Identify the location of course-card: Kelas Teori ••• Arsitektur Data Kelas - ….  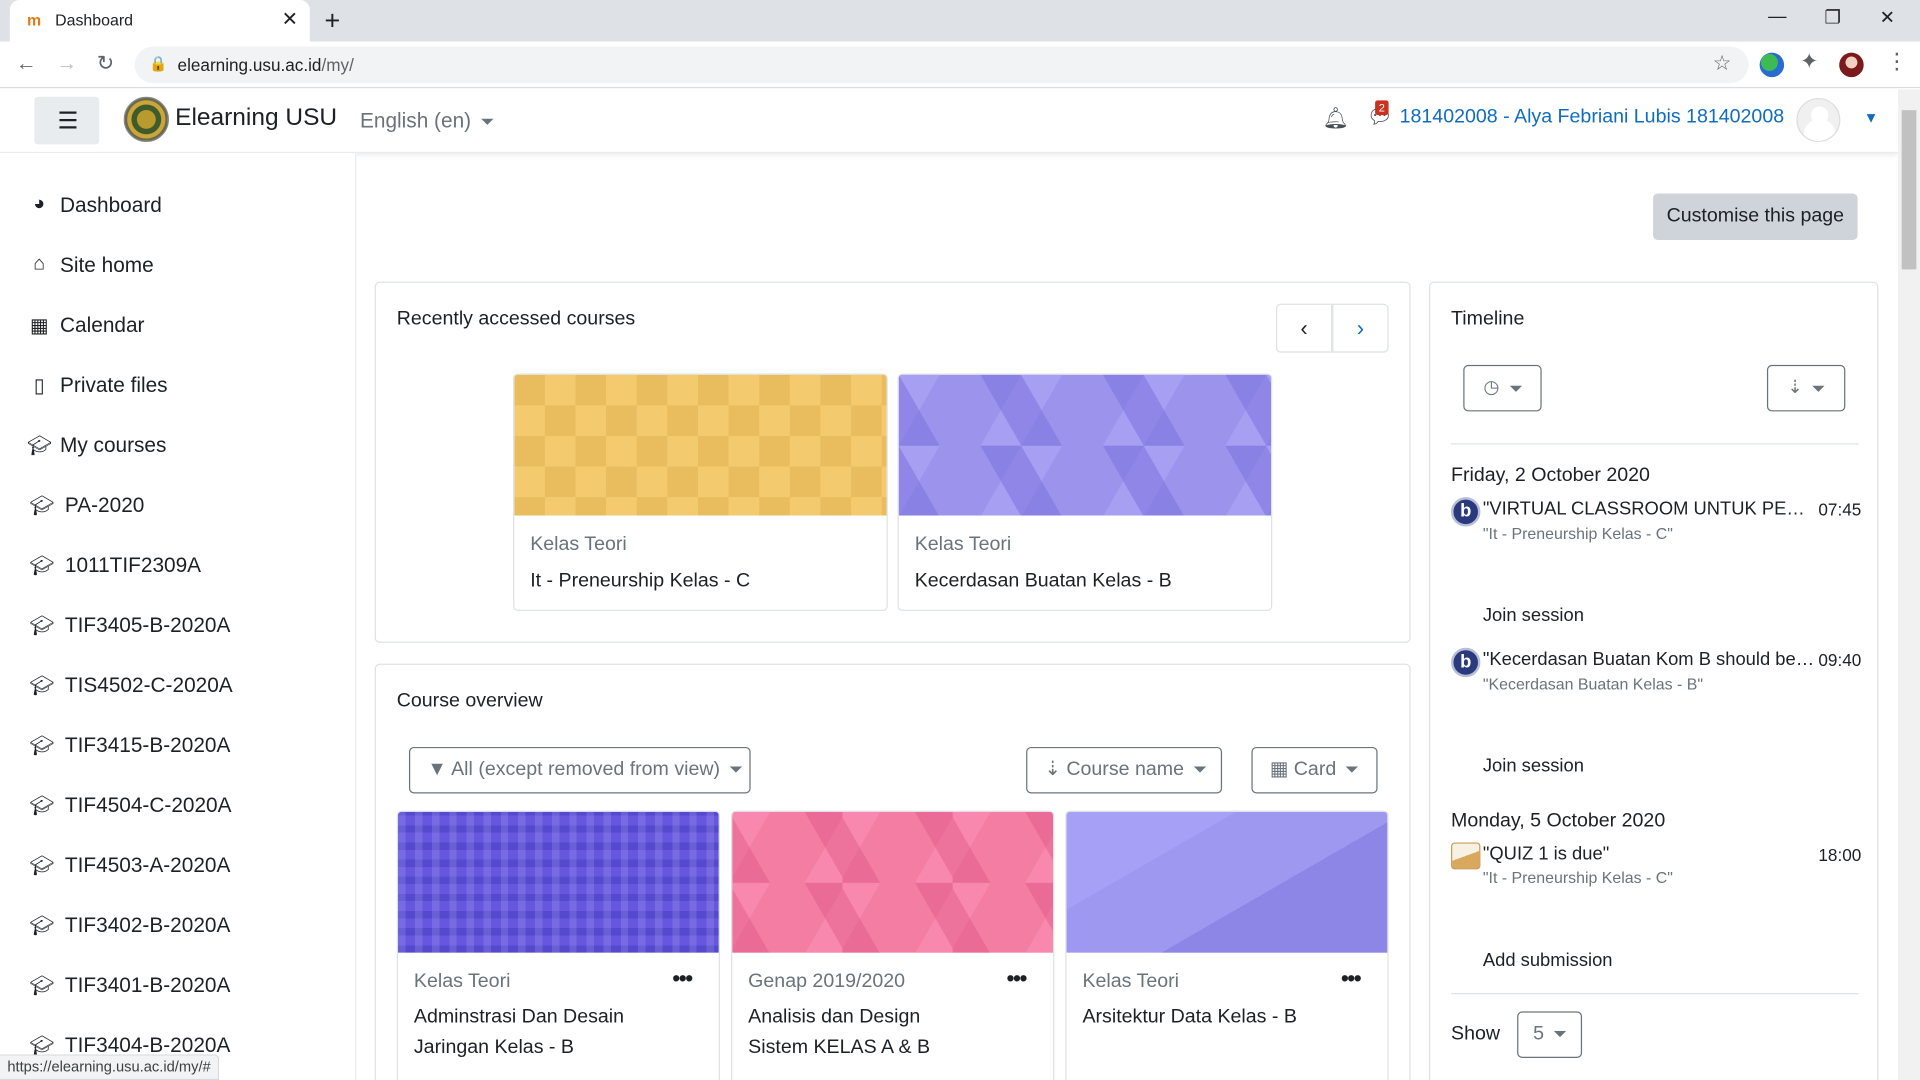
(1227, 945).